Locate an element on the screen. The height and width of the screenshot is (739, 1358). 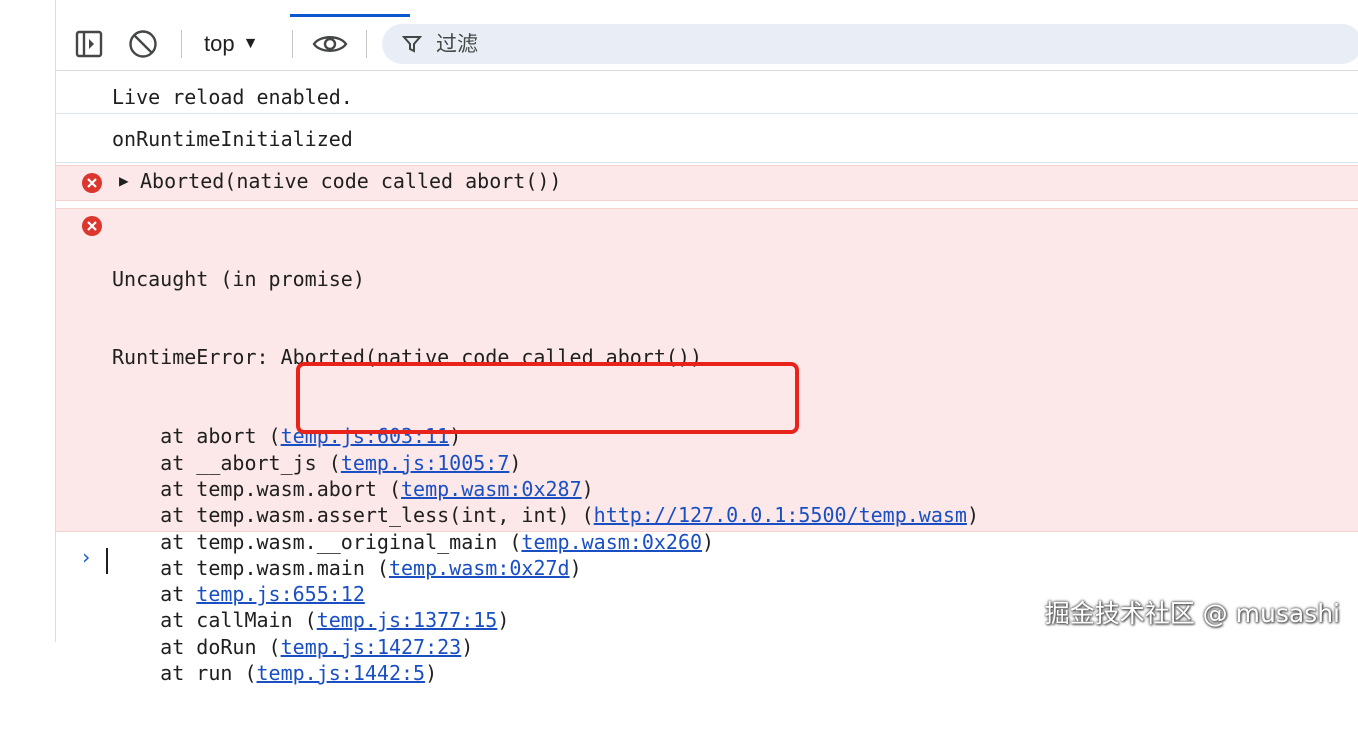
expand-triangle-icon: ▶ is located at coordinates (124, 180).